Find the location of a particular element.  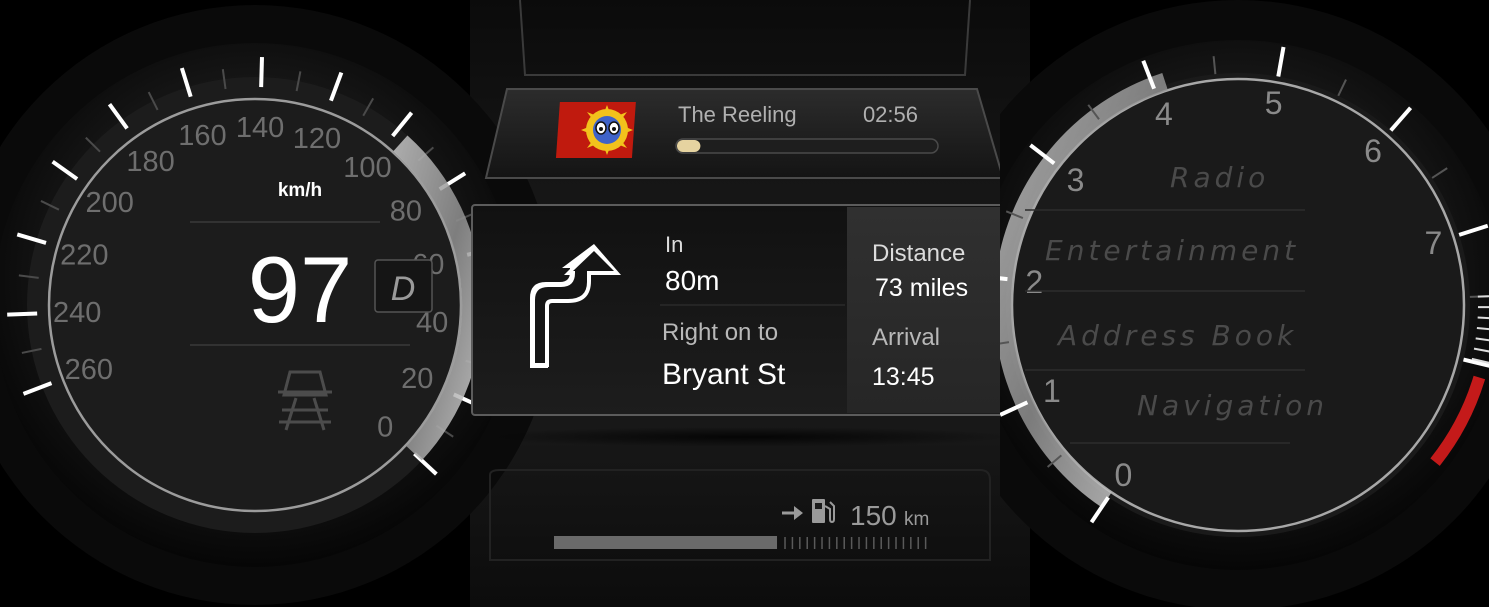

track-time: 02:56 is located at coordinates (890, 114).